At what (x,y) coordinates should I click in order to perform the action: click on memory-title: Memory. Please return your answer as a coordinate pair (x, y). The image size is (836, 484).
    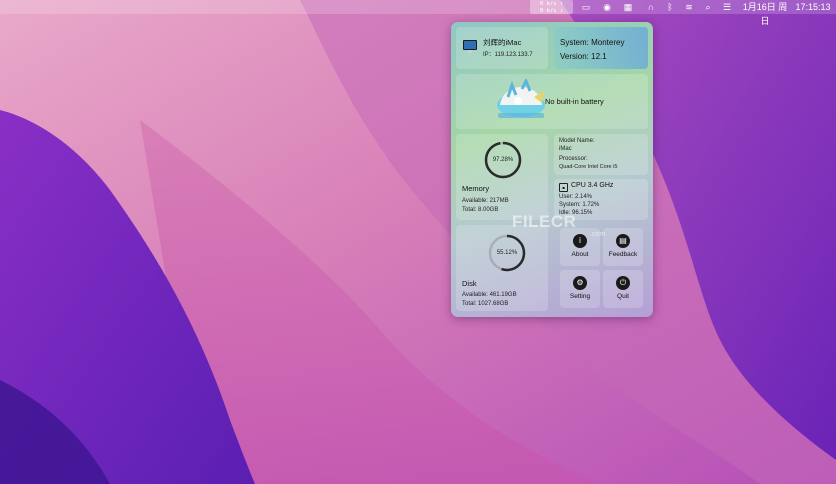
    Looking at the image, I should click on (476, 188).